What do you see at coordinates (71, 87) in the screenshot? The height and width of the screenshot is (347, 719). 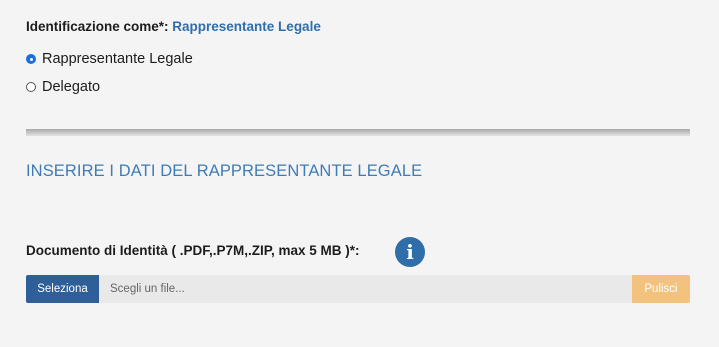 I see `radio-label: Delegato` at bounding box center [71, 87].